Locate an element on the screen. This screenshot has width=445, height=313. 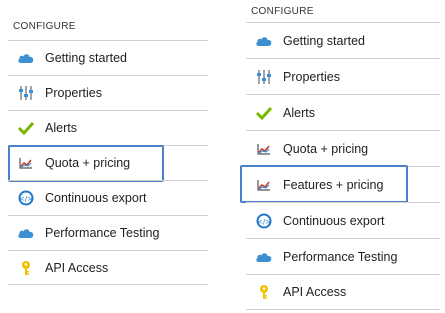
menu-item-label: Features + pricing is located at coordinates (333, 184).